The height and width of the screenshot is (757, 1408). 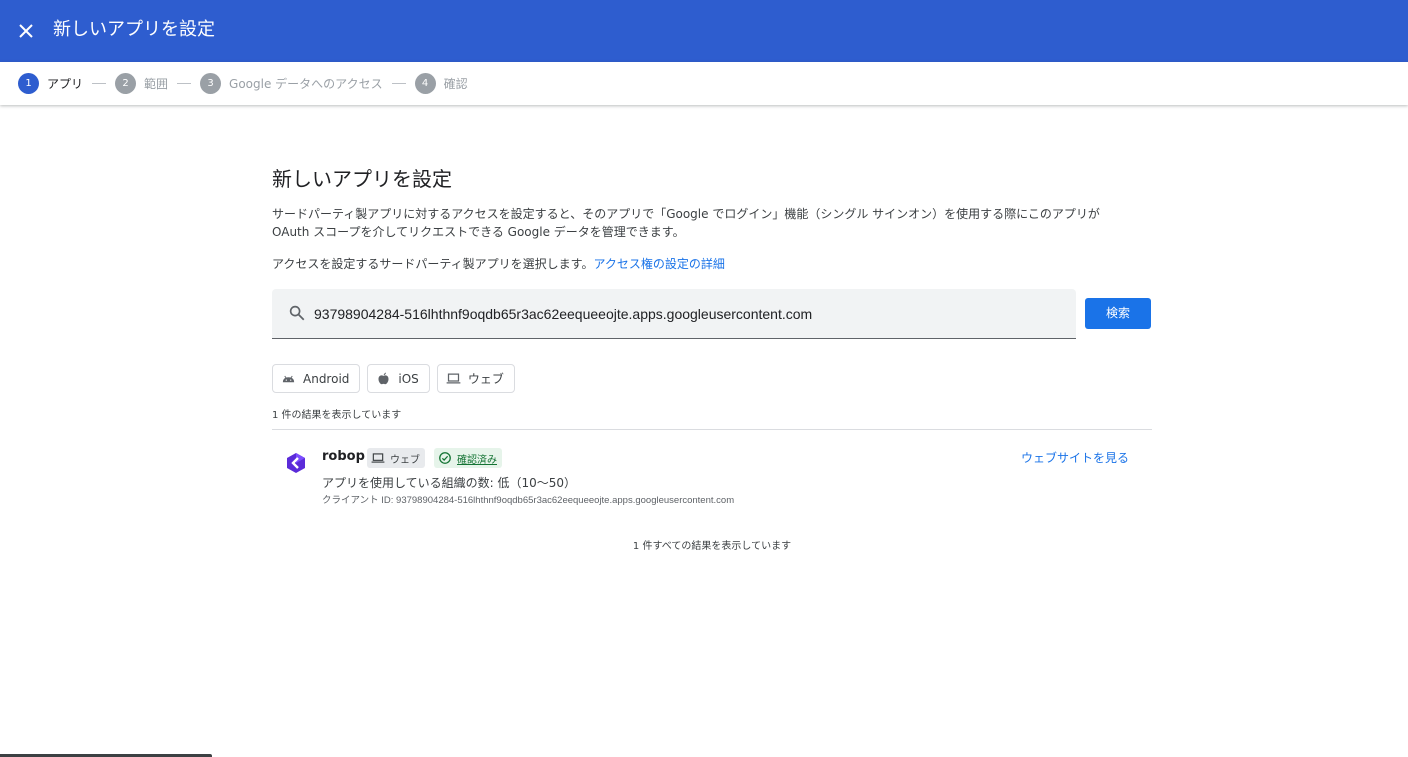 I want to click on page-title: 新しいアプリを設定, so click(x=362, y=179).